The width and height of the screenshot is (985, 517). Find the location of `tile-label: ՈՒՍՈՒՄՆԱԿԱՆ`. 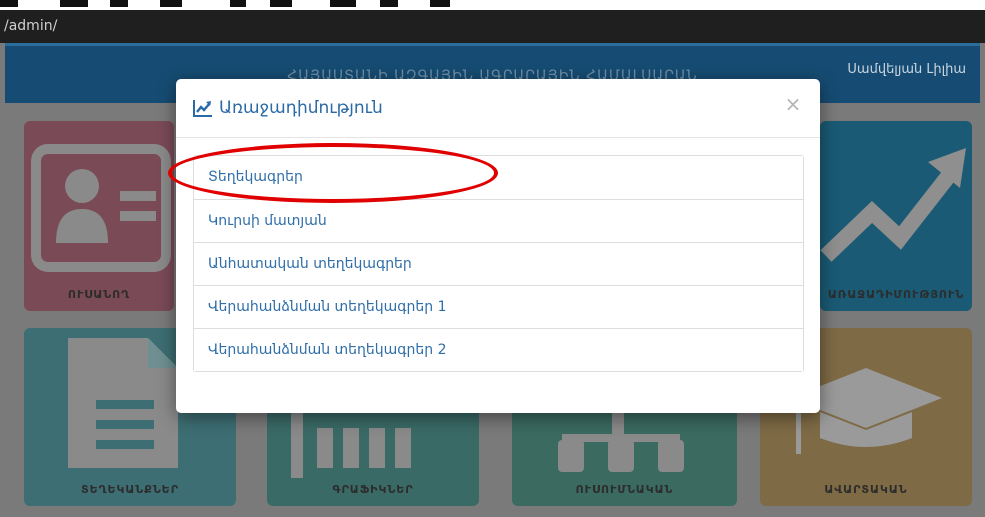

tile-label: ՈՒՍՈՒՄՆԱԿԱՆ is located at coordinates (624, 489).